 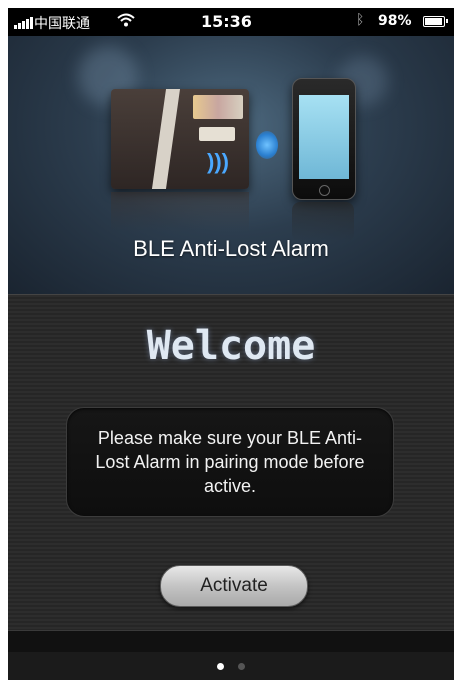 What do you see at coordinates (62, 24) in the screenshot?
I see `carrier-name: 中国联通` at bounding box center [62, 24].